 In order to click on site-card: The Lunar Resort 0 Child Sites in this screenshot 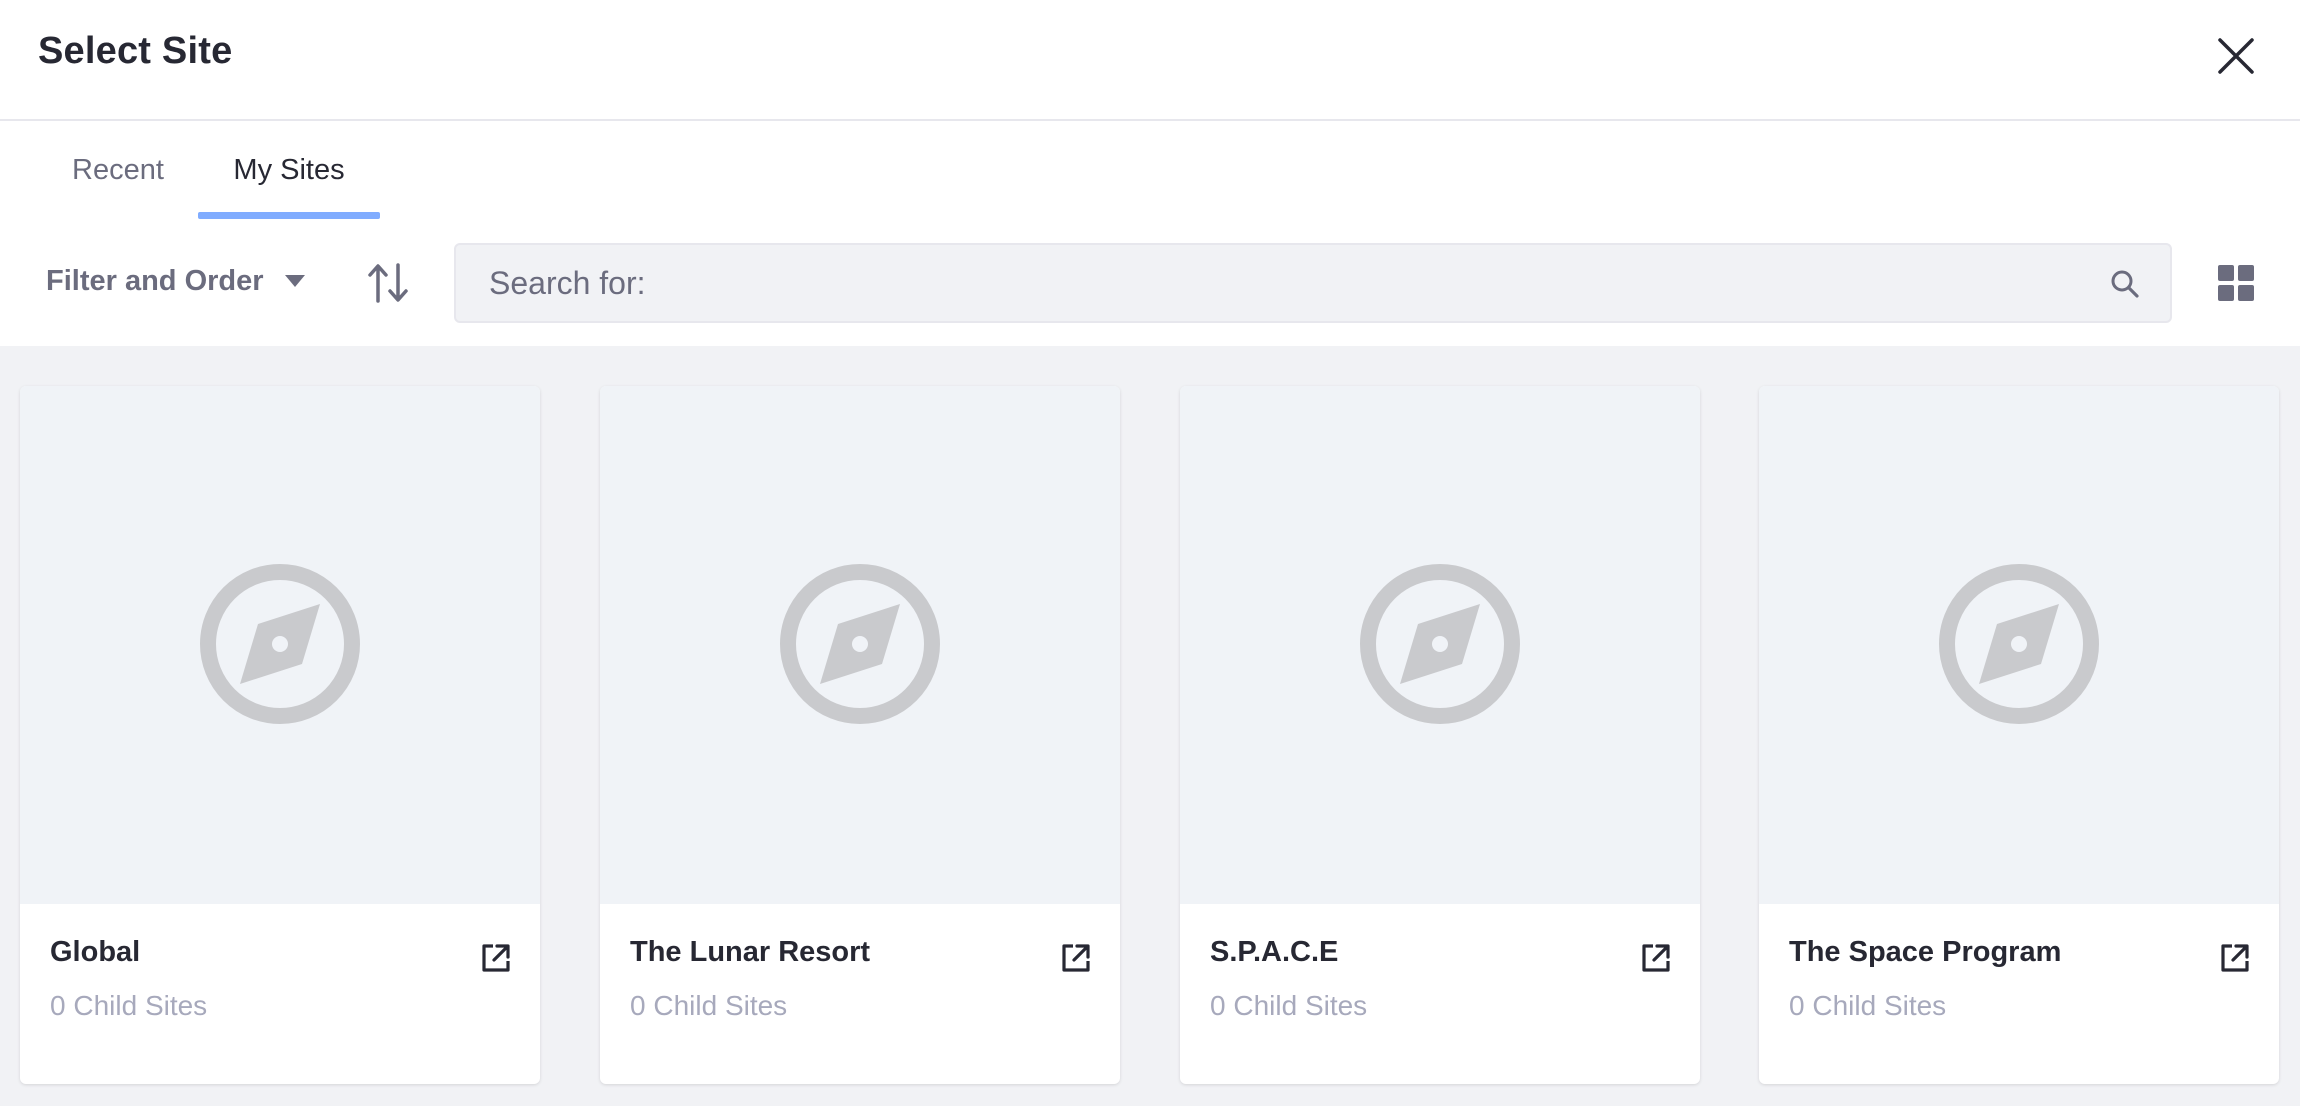, I will do `click(860, 735)`.